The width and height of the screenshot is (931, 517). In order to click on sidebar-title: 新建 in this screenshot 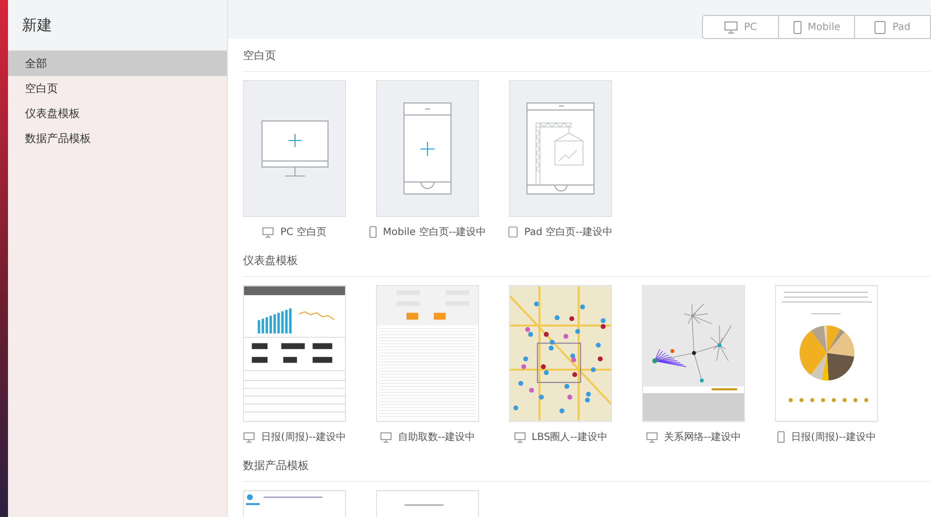, I will do `click(37, 25)`.